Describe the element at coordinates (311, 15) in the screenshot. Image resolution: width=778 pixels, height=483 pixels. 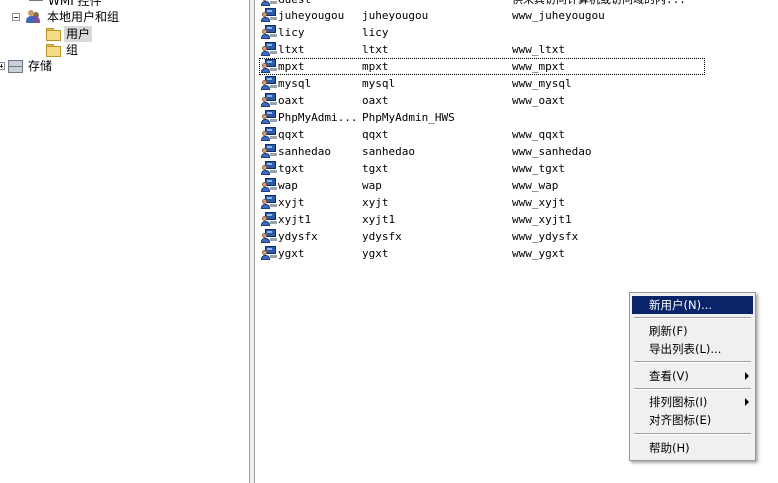
I see `user-name: juheyougou` at that location.